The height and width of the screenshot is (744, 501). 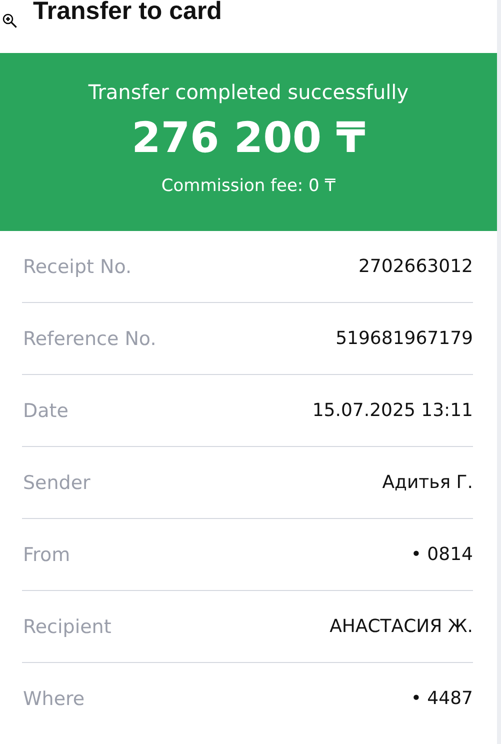 I want to click on detail-label: Date, so click(x=45, y=411).